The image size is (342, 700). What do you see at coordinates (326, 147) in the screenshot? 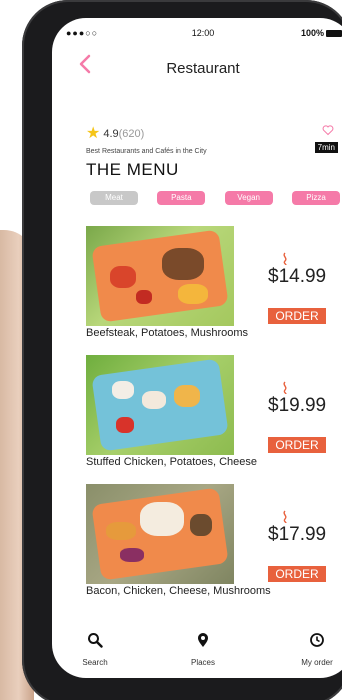
I see `wait-time-badge: 7min` at bounding box center [326, 147].